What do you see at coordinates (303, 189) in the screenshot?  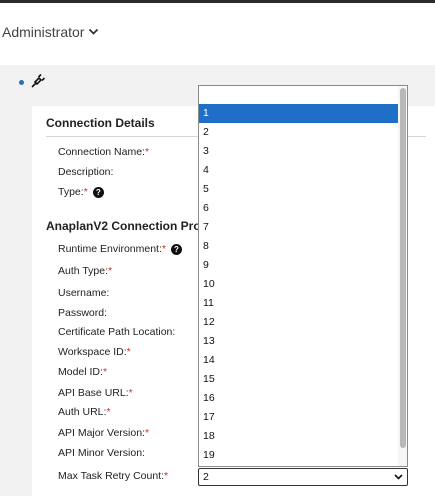 I see `dropdown-option: 5` at bounding box center [303, 189].